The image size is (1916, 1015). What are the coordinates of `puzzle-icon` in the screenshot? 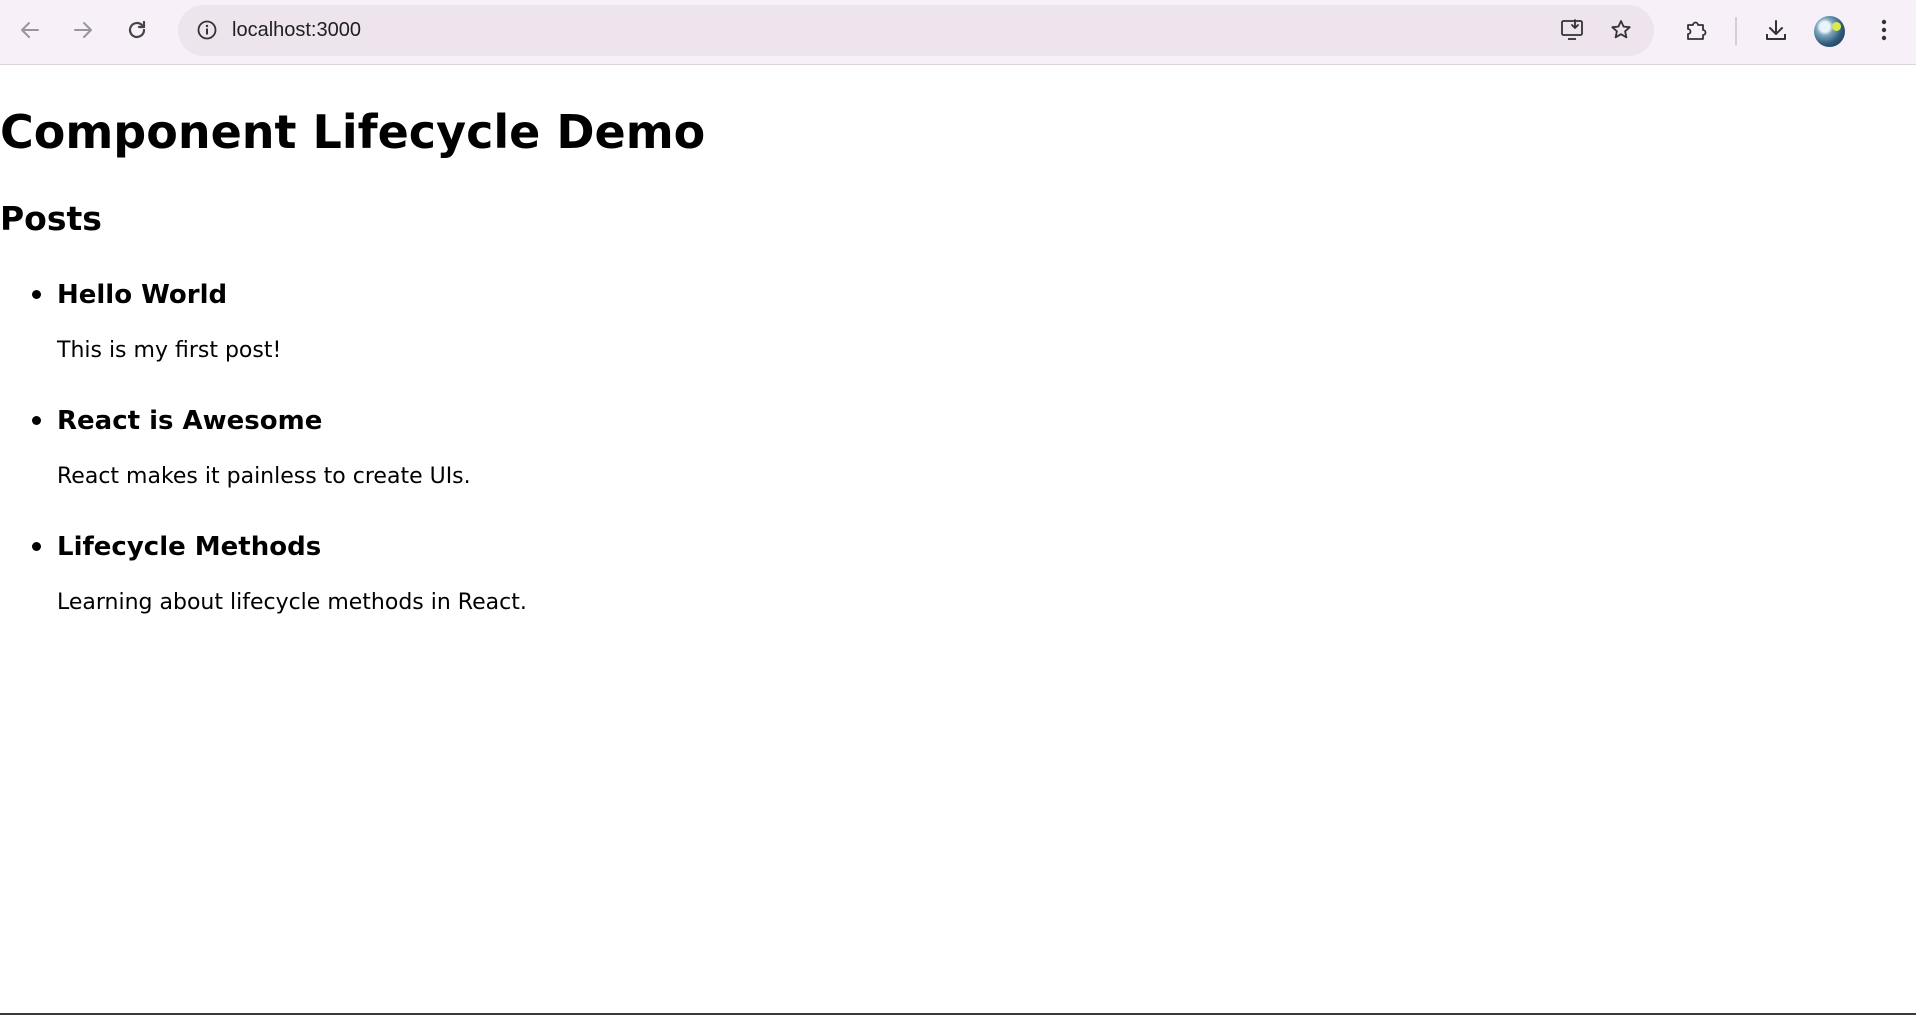 It's located at (1697, 30).